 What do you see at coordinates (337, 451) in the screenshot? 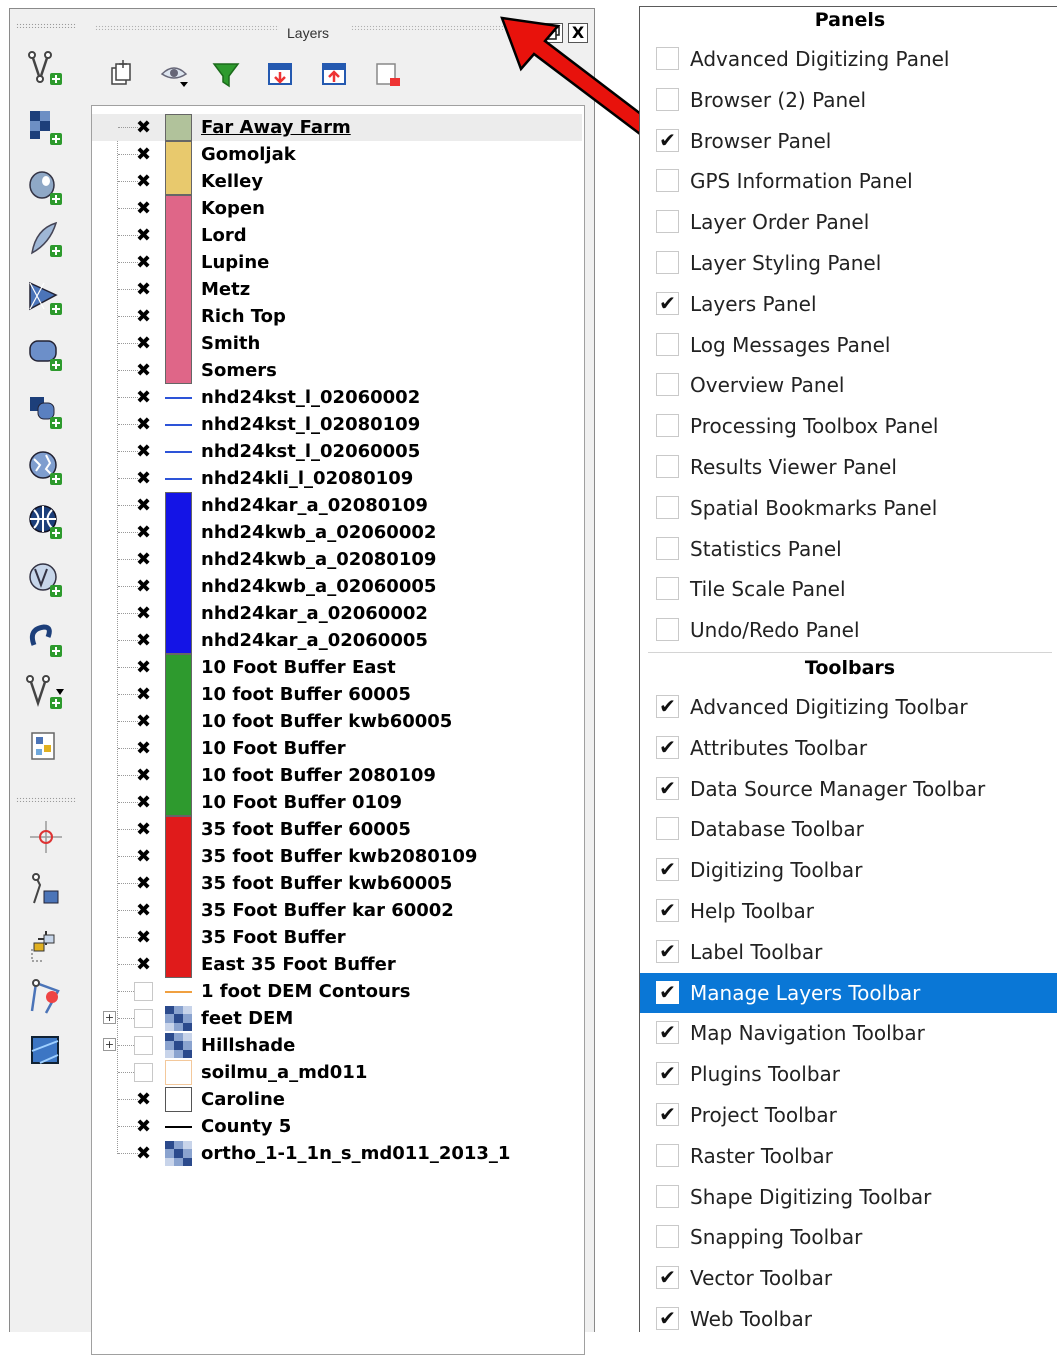
I see `layer-row: ✖ nhd24kst_l_02060005` at bounding box center [337, 451].